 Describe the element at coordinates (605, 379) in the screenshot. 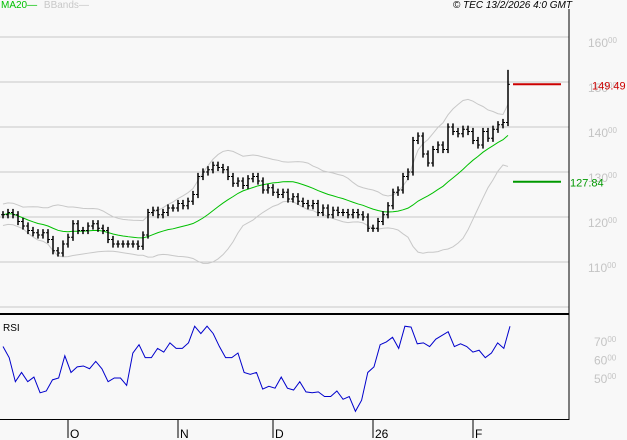

I see `rsi-tick-label: 5000` at that location.